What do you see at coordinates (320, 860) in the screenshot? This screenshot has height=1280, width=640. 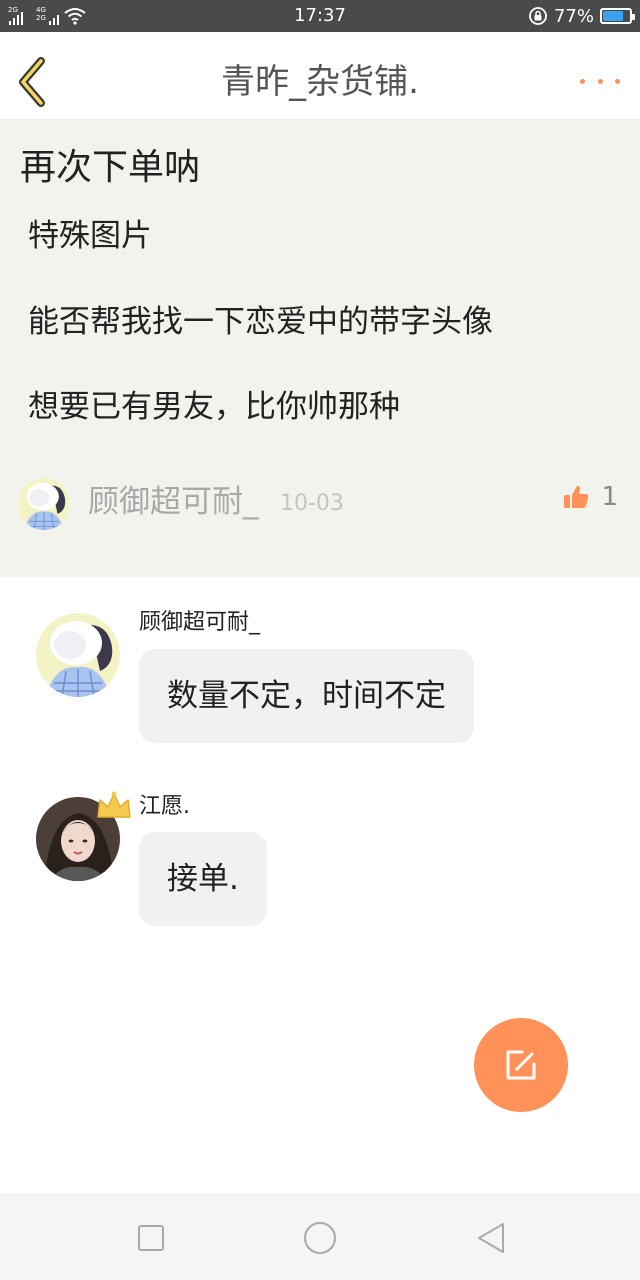 I see `reply-item: 江愿. 接单.` at bounding box center [320, 860].